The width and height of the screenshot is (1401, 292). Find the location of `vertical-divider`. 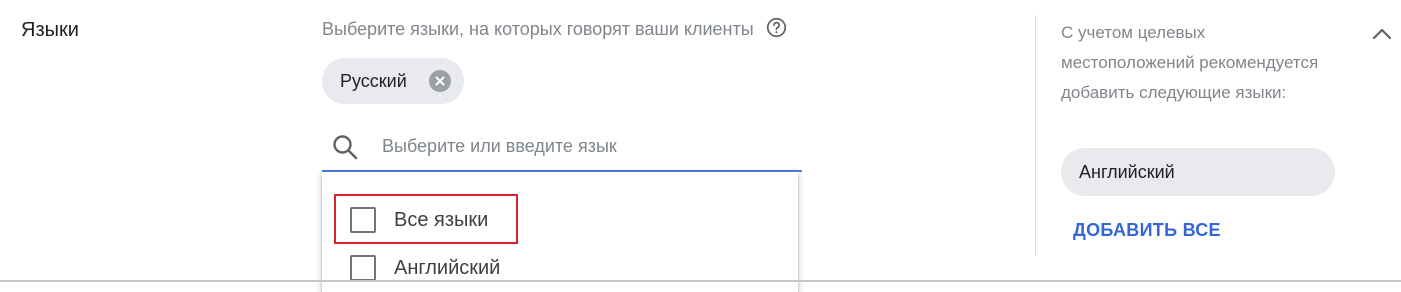

vertical-divider is located at coordinates (1035, 135).